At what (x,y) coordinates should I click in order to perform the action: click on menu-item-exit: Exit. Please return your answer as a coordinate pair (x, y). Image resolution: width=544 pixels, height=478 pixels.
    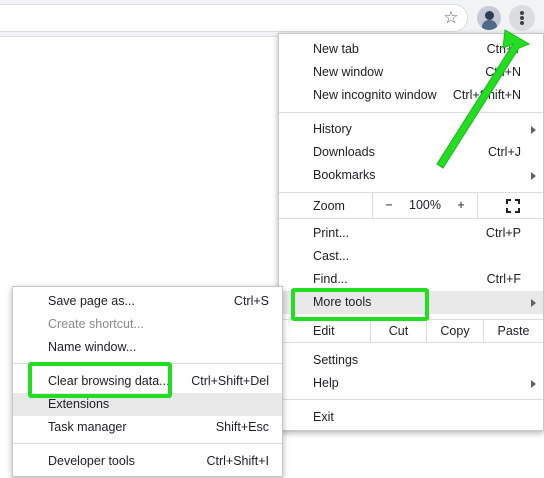
    Looking at the image, I should click on (411, 417).